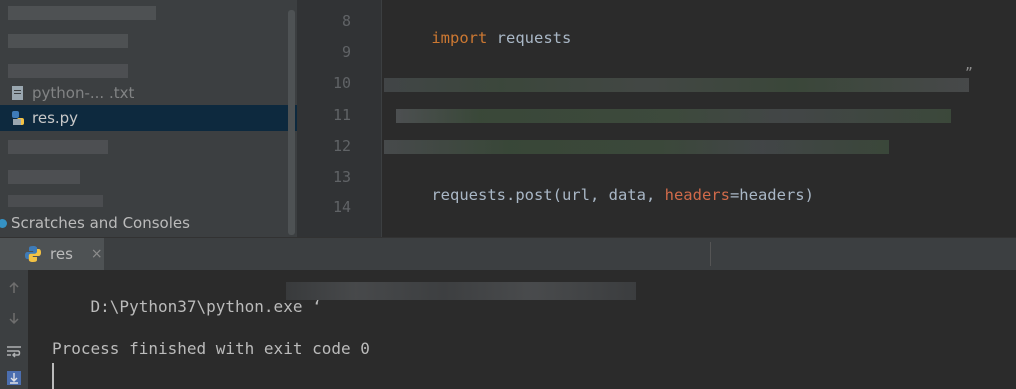 The image size is (1016, 389). Describe the element at coordinates (341, 115) in the screenshot. I see `line-number: 11` at that location.